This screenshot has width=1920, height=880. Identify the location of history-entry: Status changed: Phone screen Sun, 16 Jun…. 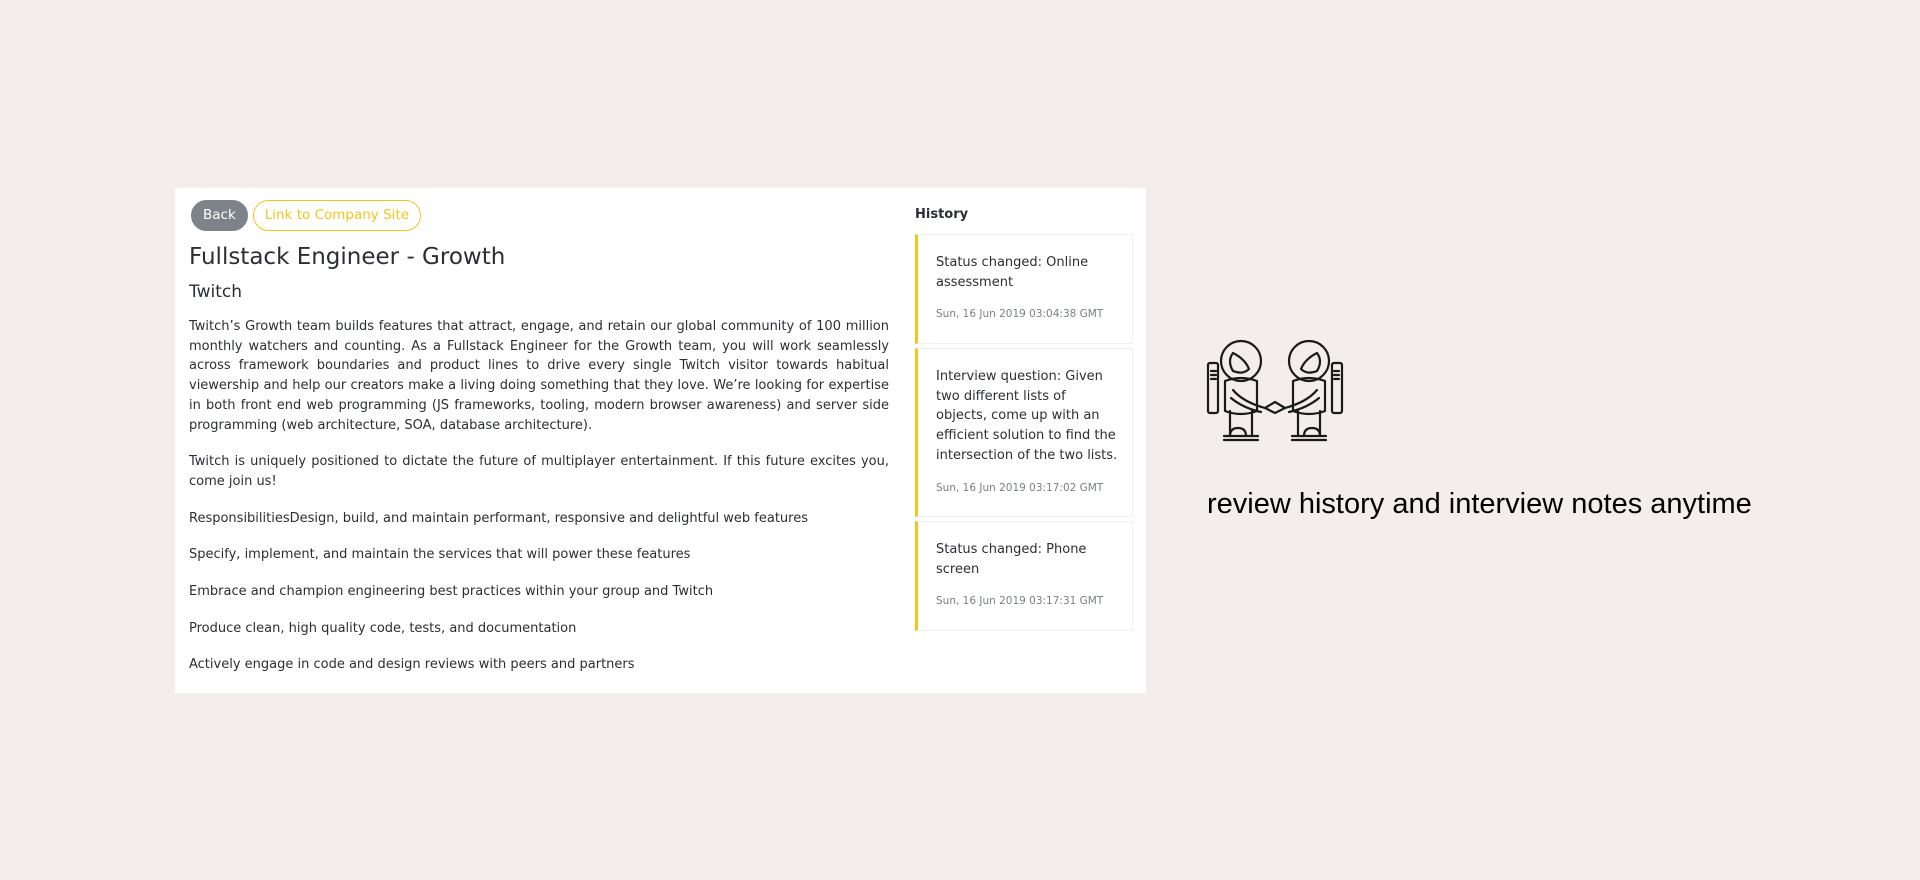
(1024, 576).